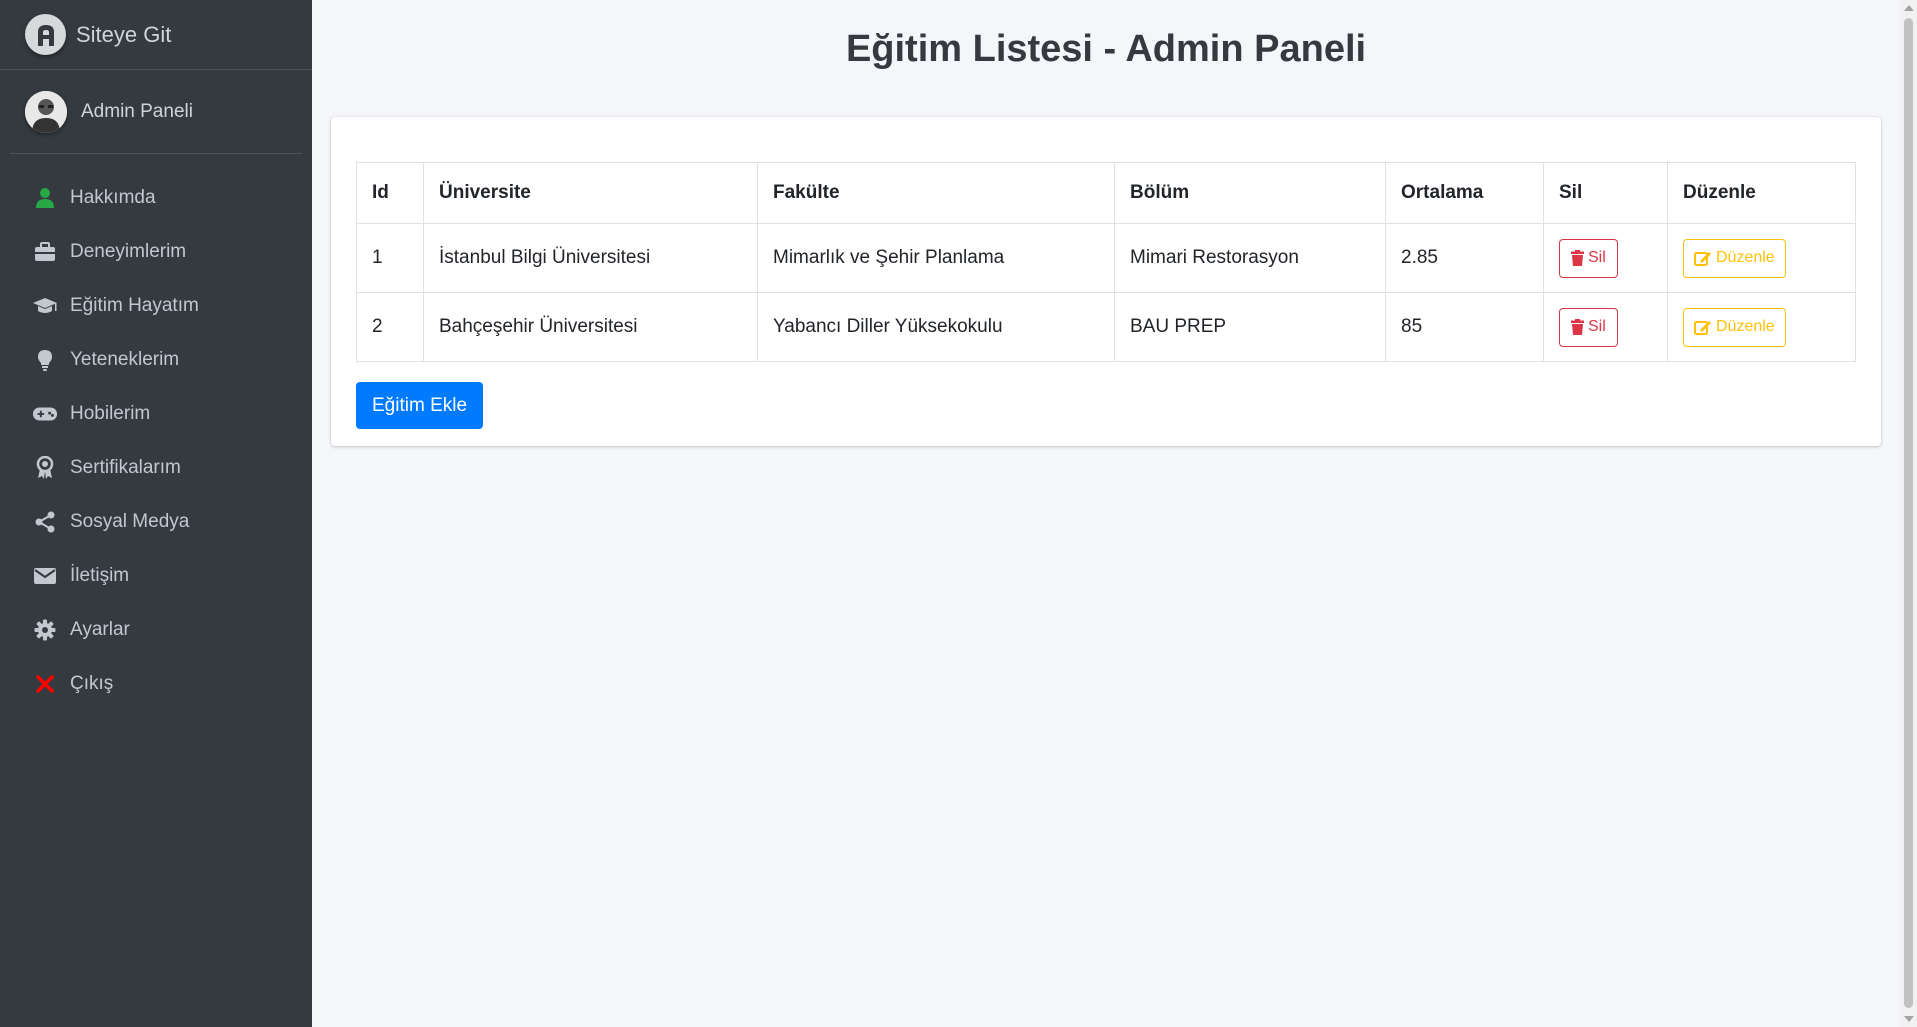 This screenshot has height=1027, width=1917. Describe the element at coordinates (125, 467) in the screenshot. I see `sidebar-item-label: Sertifikalarım` at that location.